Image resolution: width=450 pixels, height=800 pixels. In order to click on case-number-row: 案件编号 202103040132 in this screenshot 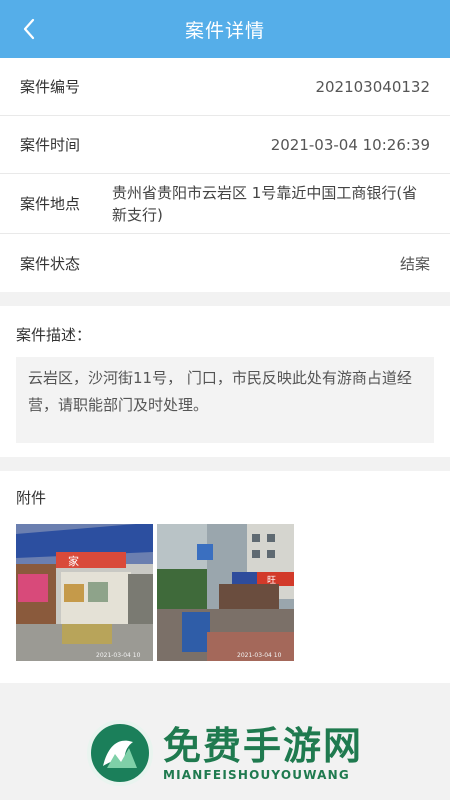, I will do `click(225, 87)`.